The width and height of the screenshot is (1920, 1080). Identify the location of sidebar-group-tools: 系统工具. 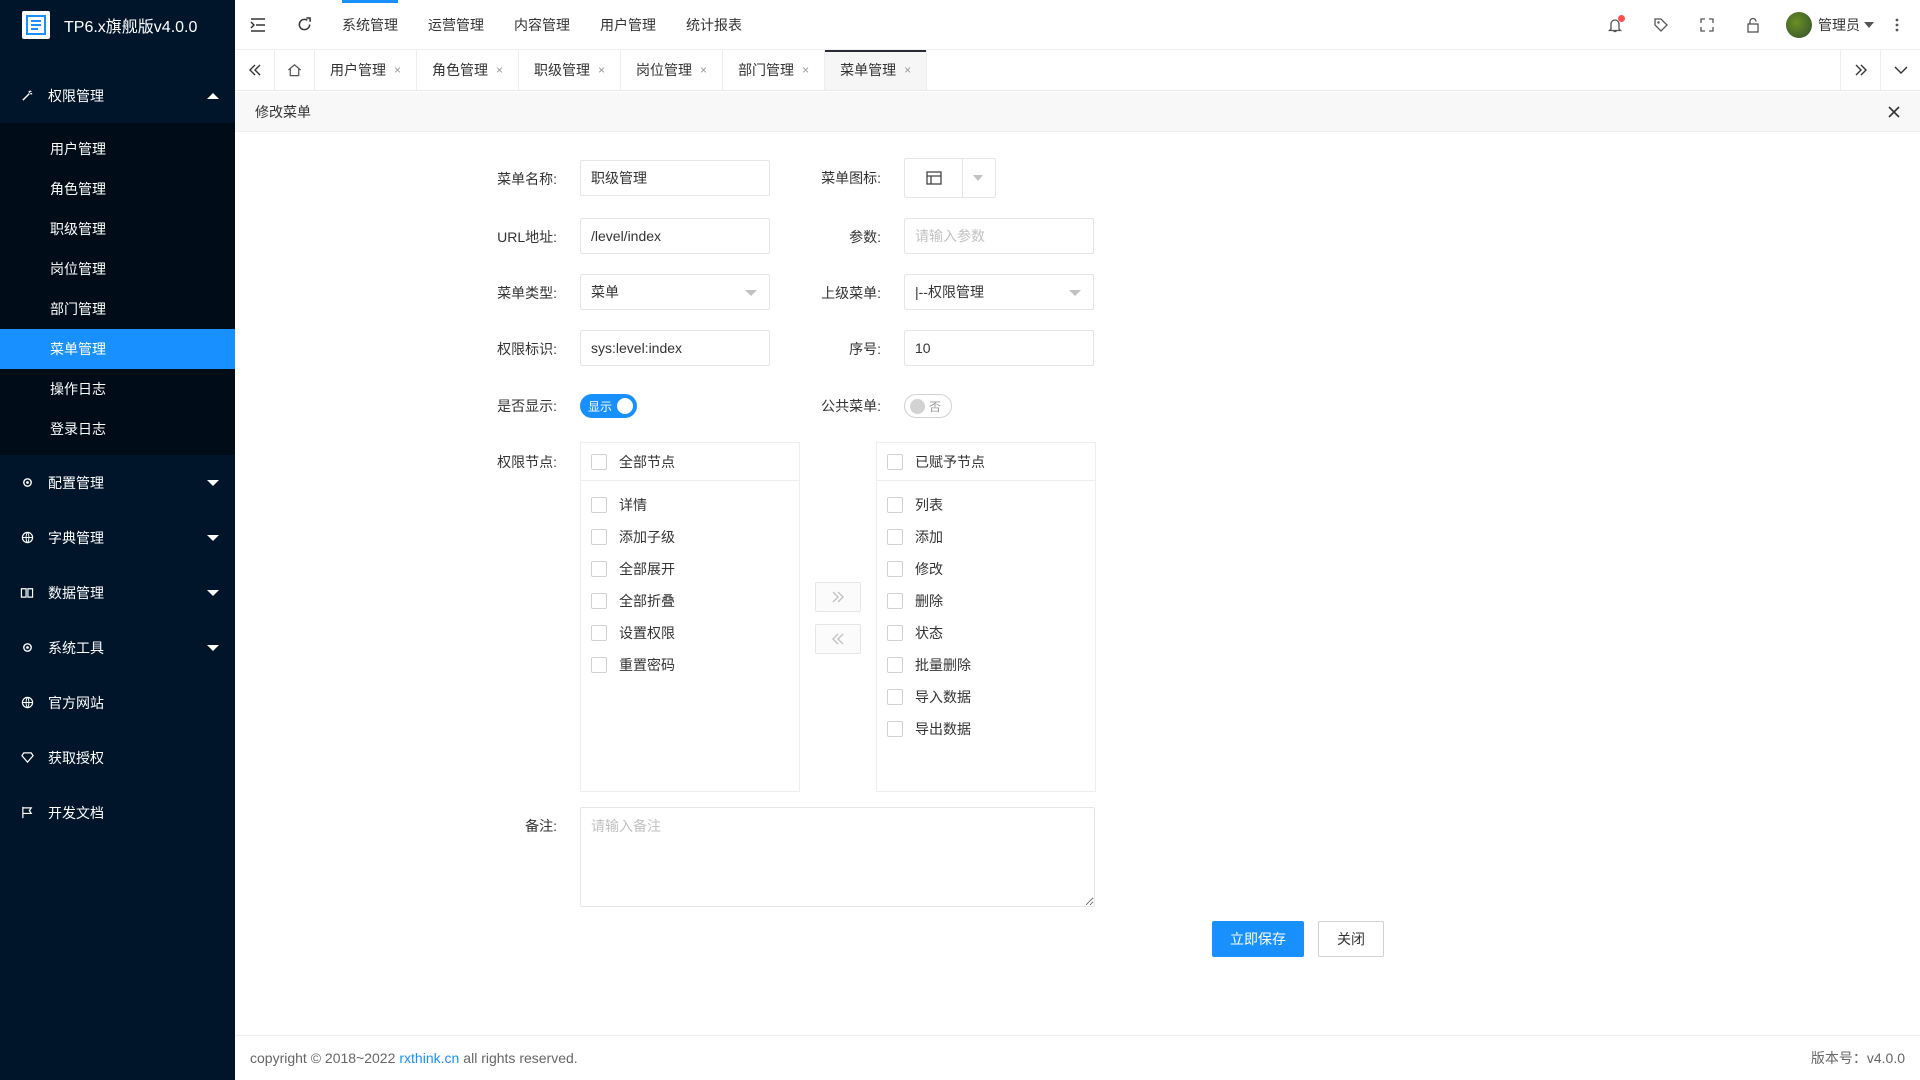
(117, 647).